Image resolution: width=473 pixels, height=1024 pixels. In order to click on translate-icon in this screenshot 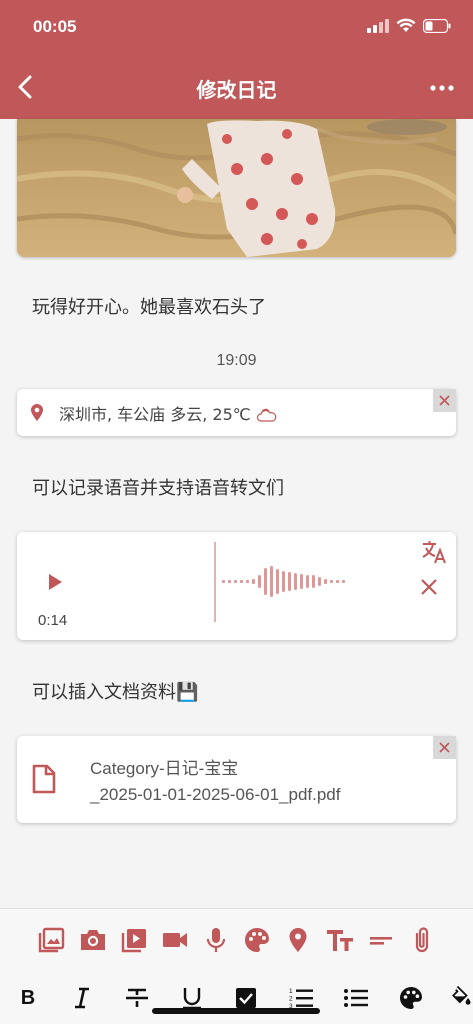, I will do `click(434, 552)`.